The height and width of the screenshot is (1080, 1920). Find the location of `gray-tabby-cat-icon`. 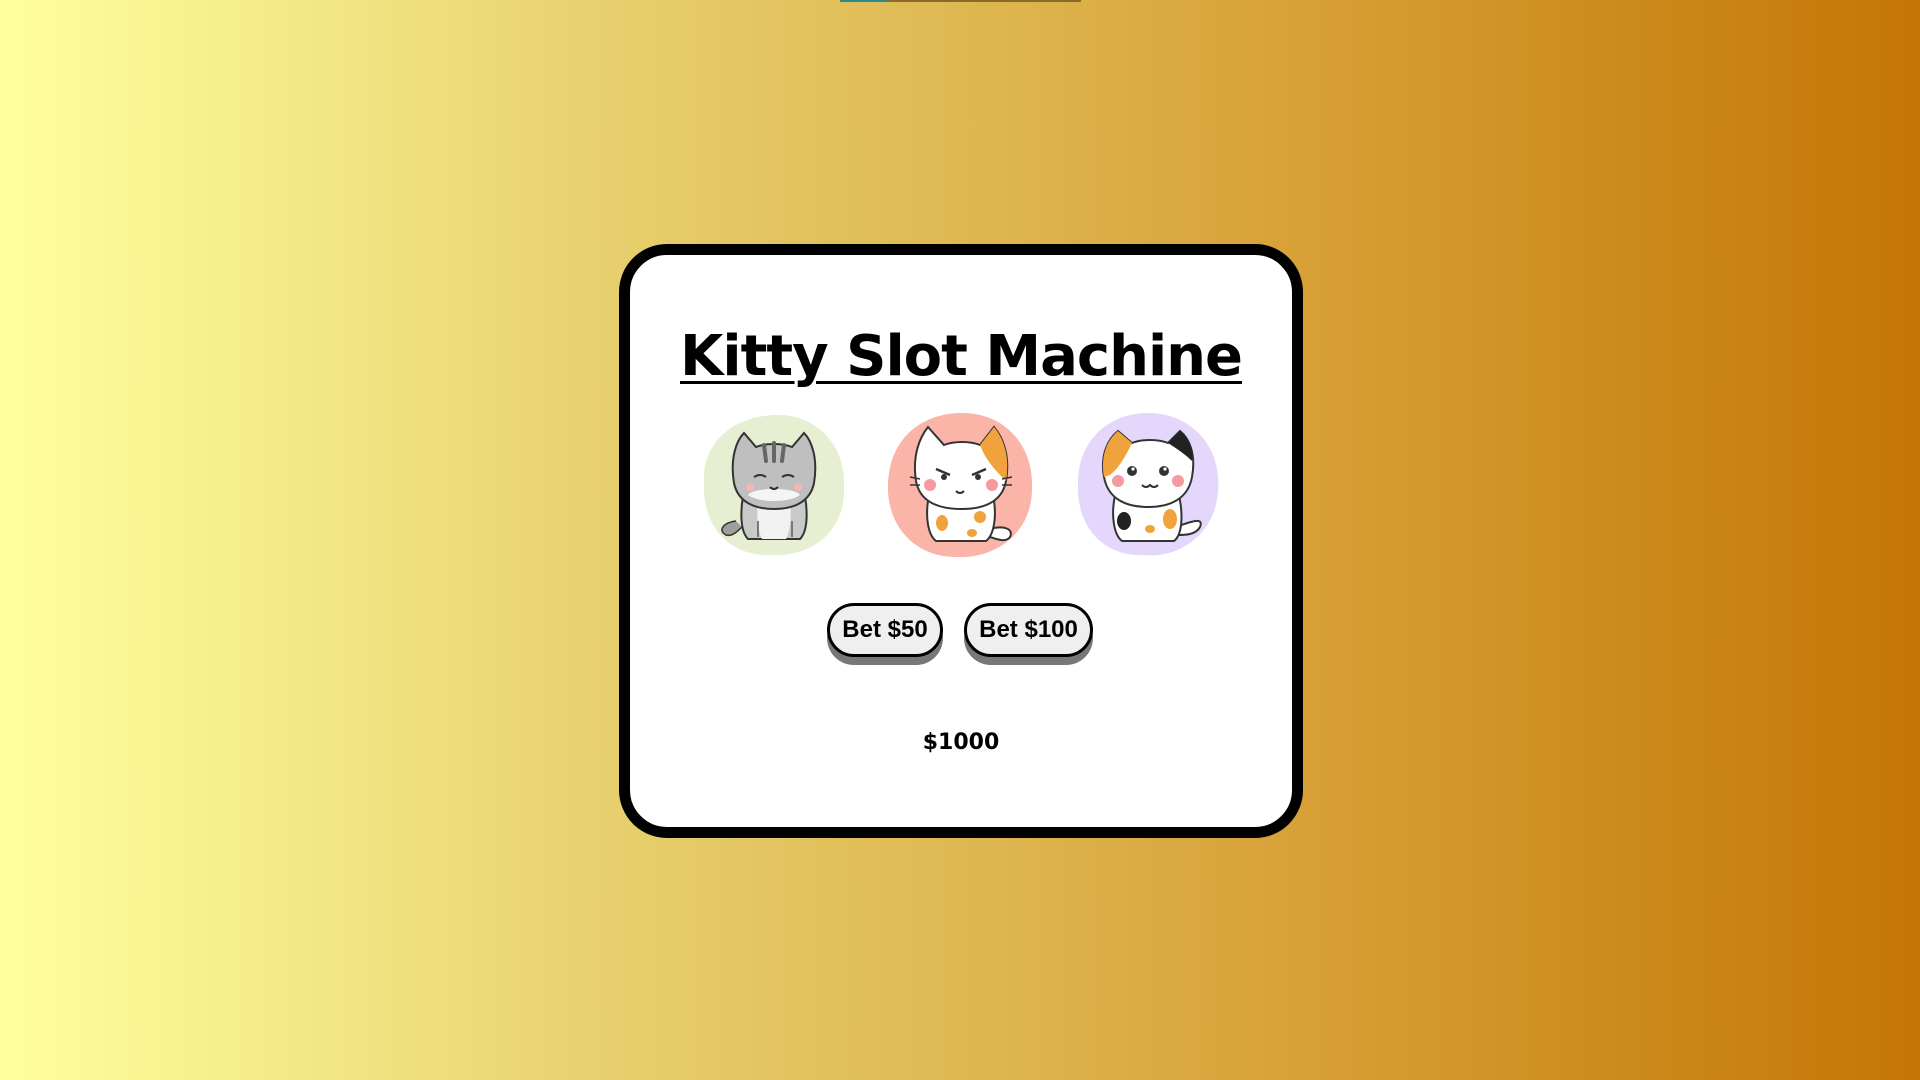

gray-tabby-cat-icon is located at coordinates (774, 485).